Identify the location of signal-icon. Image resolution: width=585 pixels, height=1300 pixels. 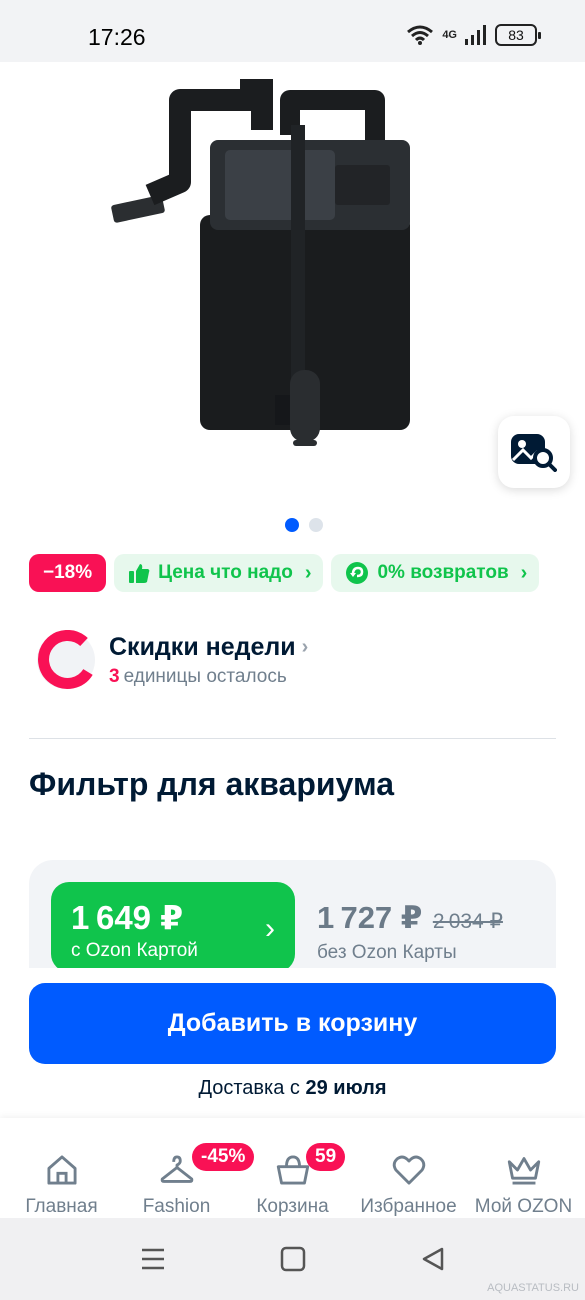
(475, 35).